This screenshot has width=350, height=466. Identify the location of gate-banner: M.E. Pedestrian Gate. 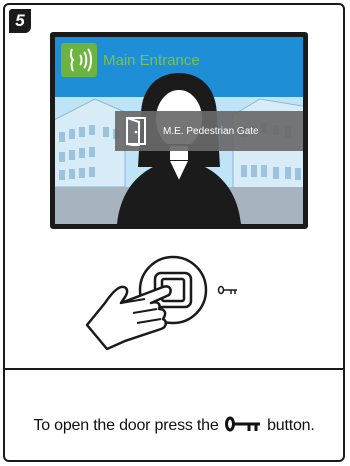
(209, 131).